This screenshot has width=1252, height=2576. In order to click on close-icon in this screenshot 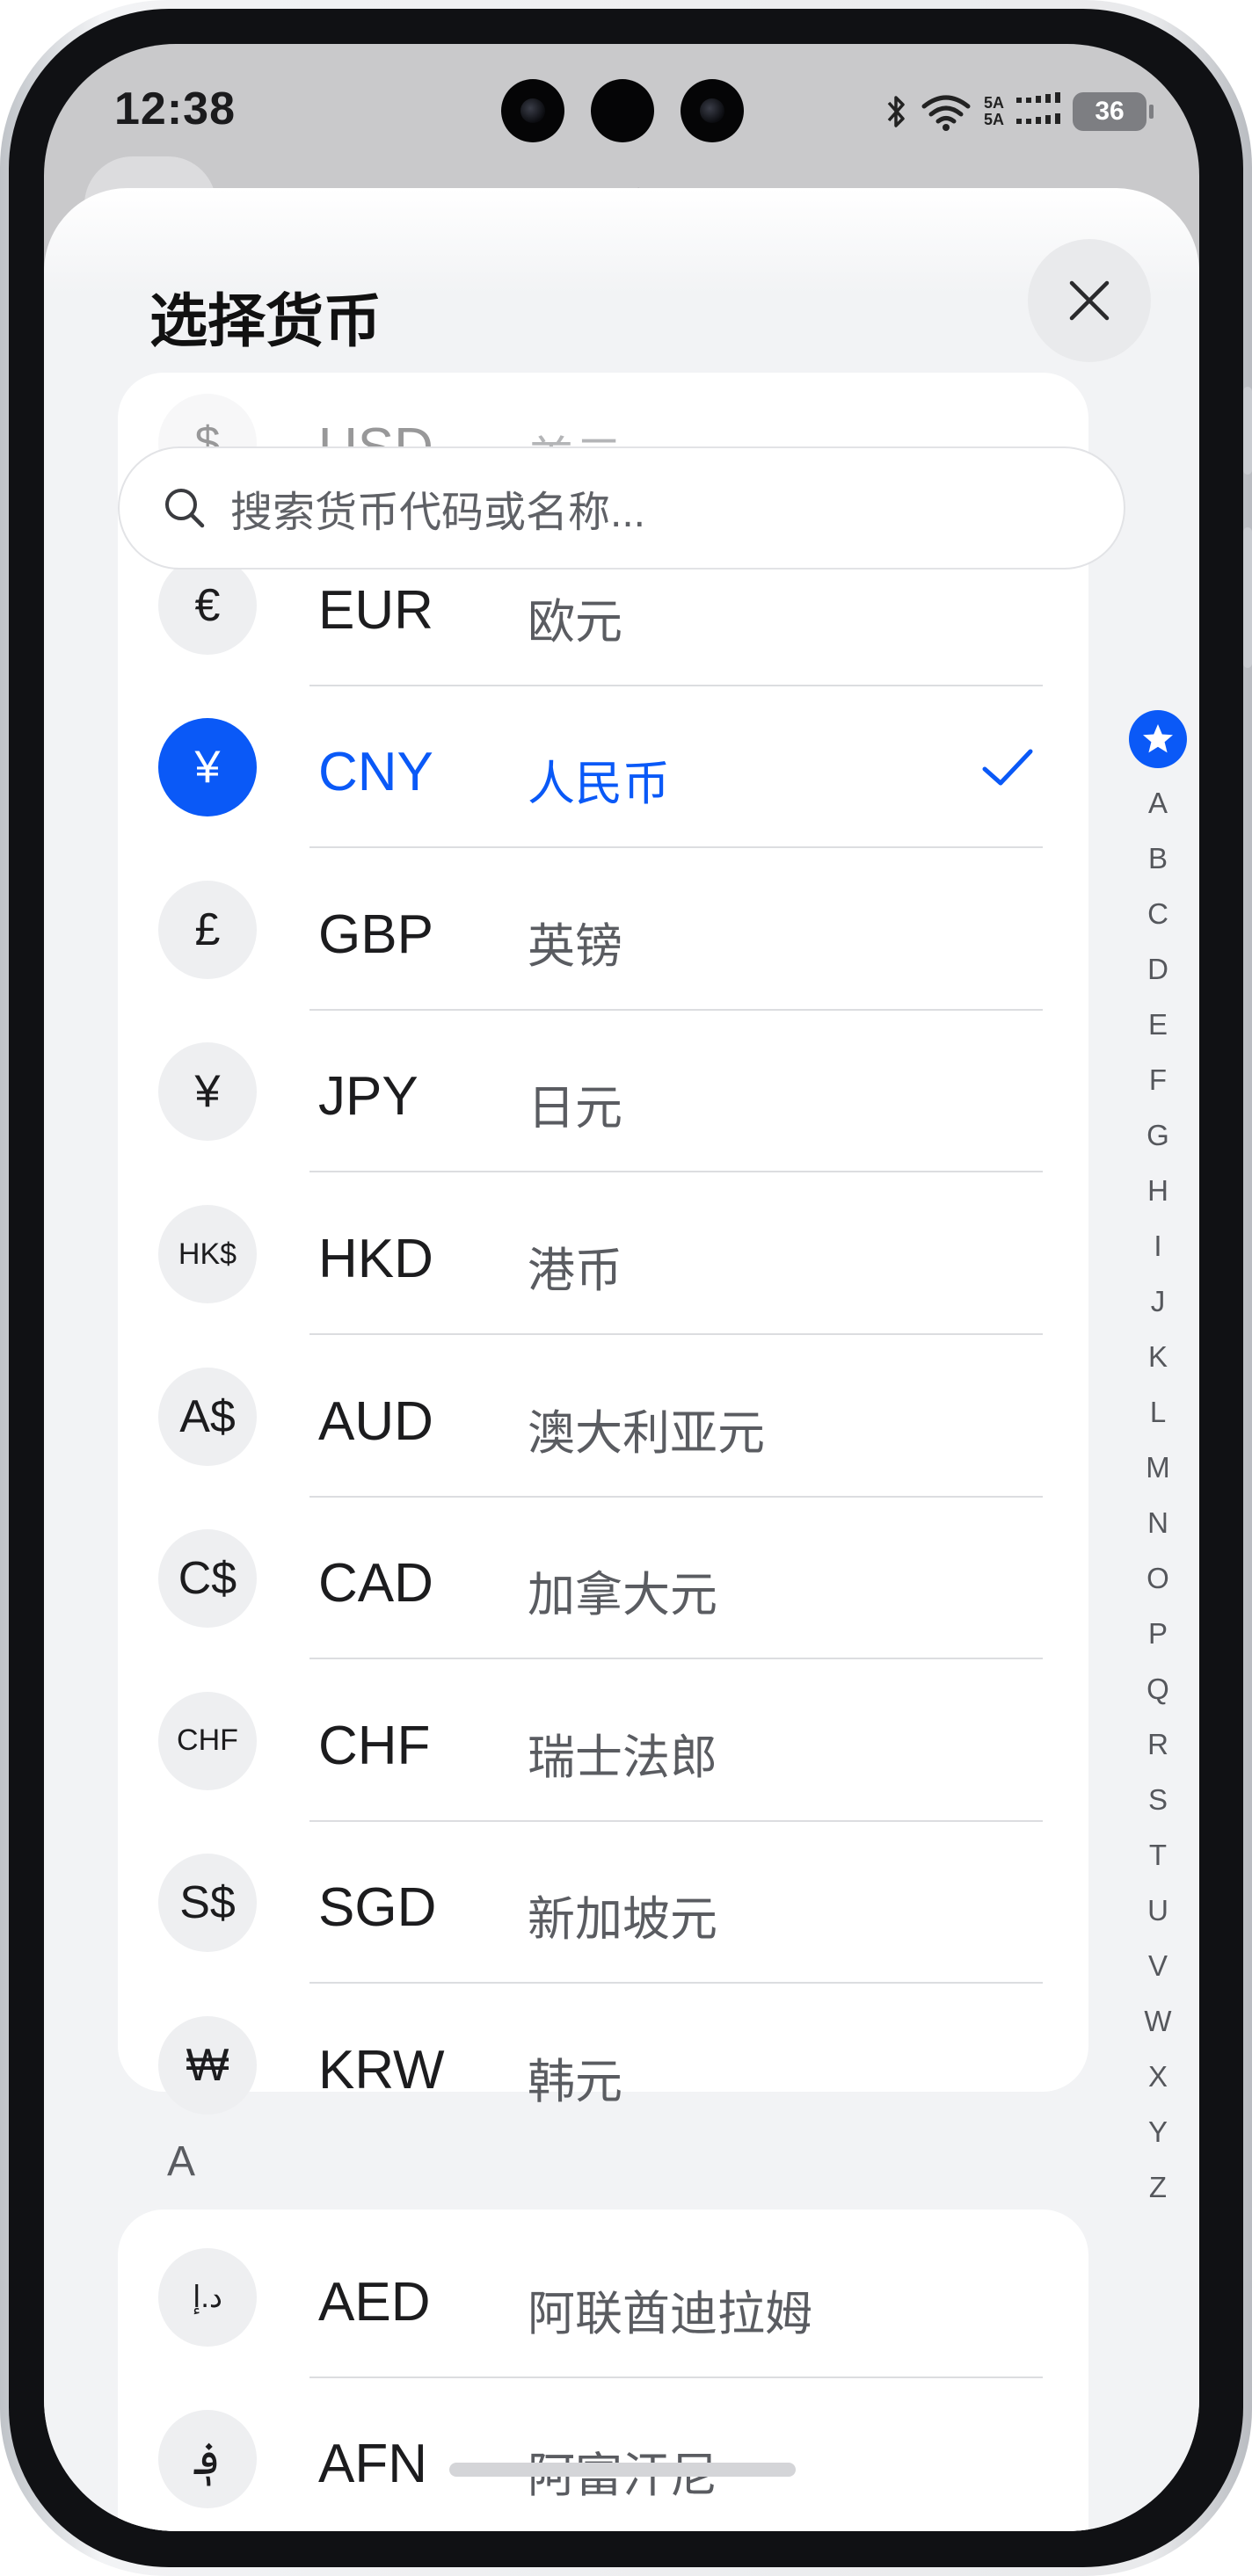, I will do `click(1089, 300)`.